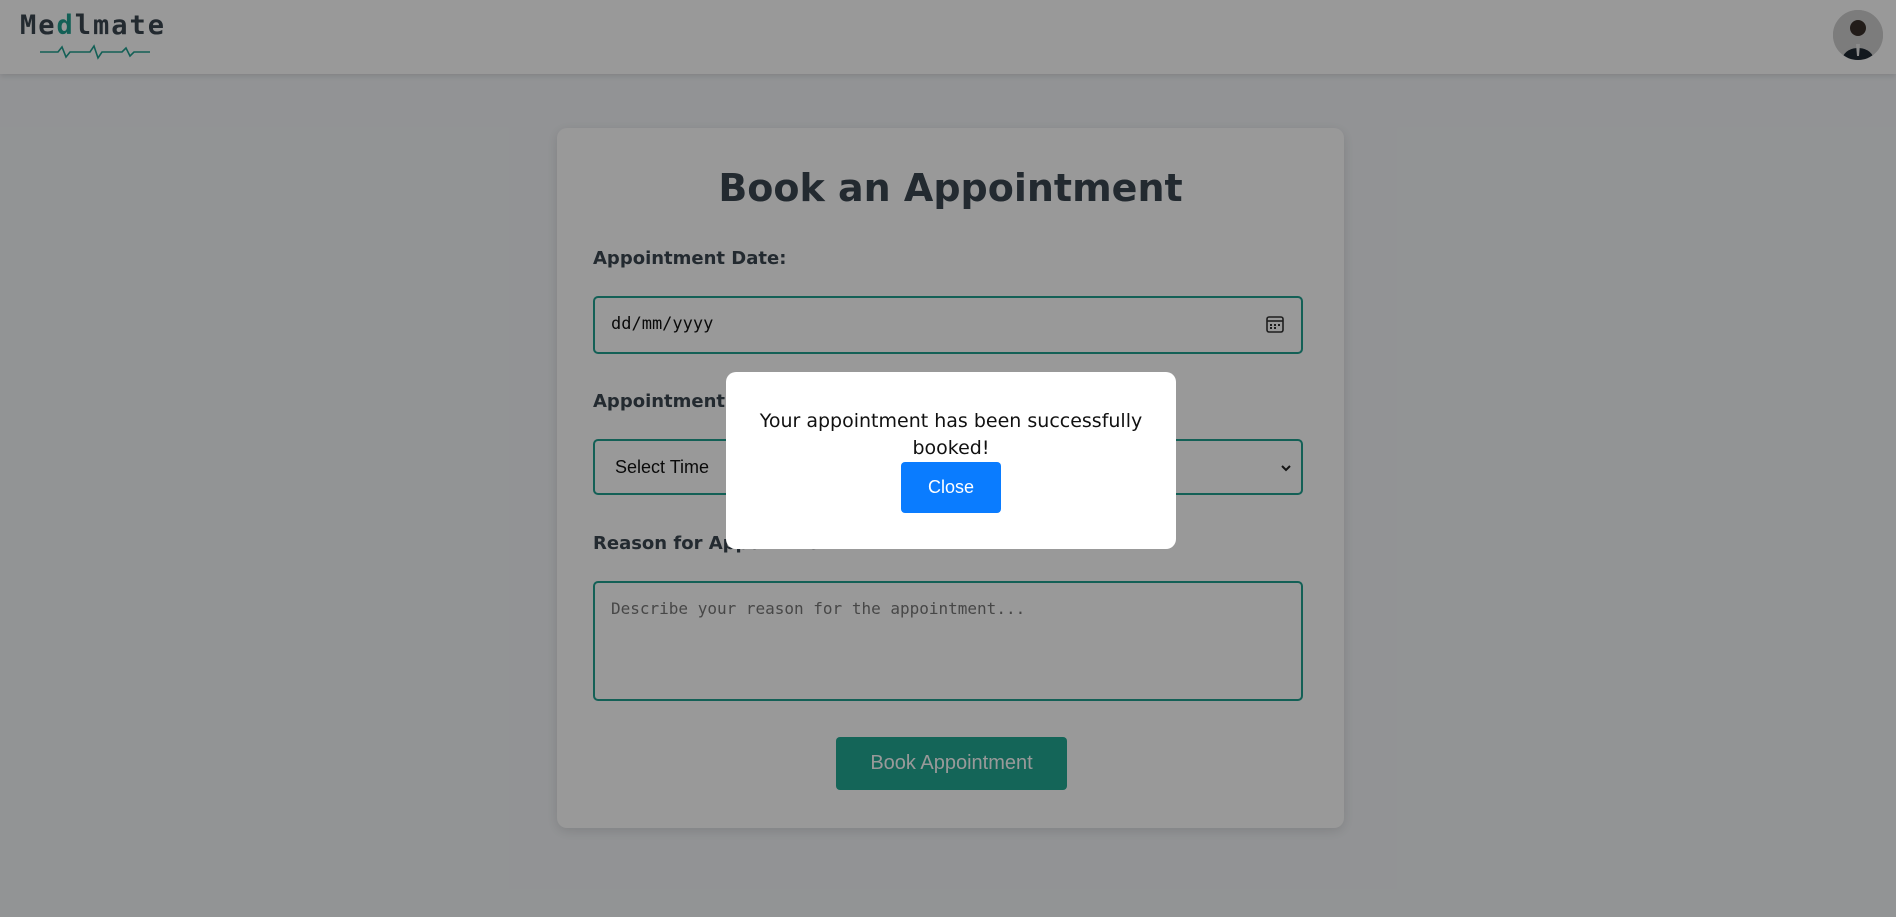 The width and height of the screenshot is (1896, 917). Describe the element at coordinates (951, 487) in the screenshot. I see `close-button: Close` at that location.